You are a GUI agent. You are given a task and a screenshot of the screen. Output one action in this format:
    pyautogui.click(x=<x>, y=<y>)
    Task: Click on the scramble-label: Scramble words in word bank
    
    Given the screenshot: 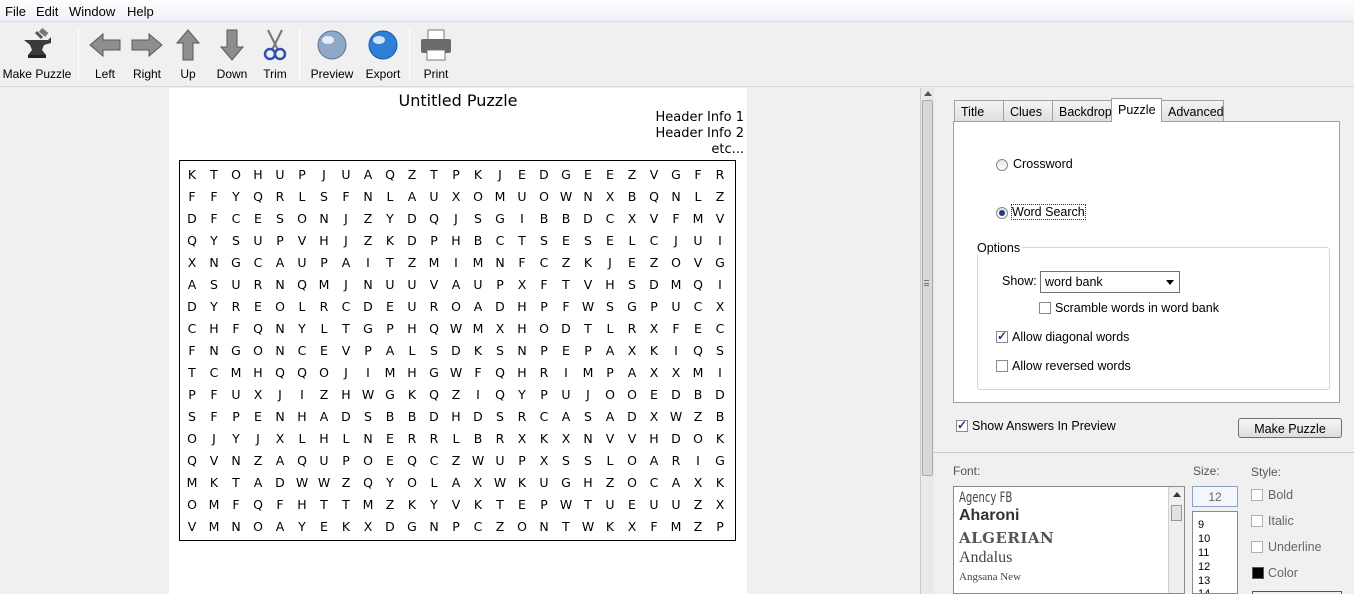 What is the action you would take?
    pyautogui.click(x=1137, y=308)
    